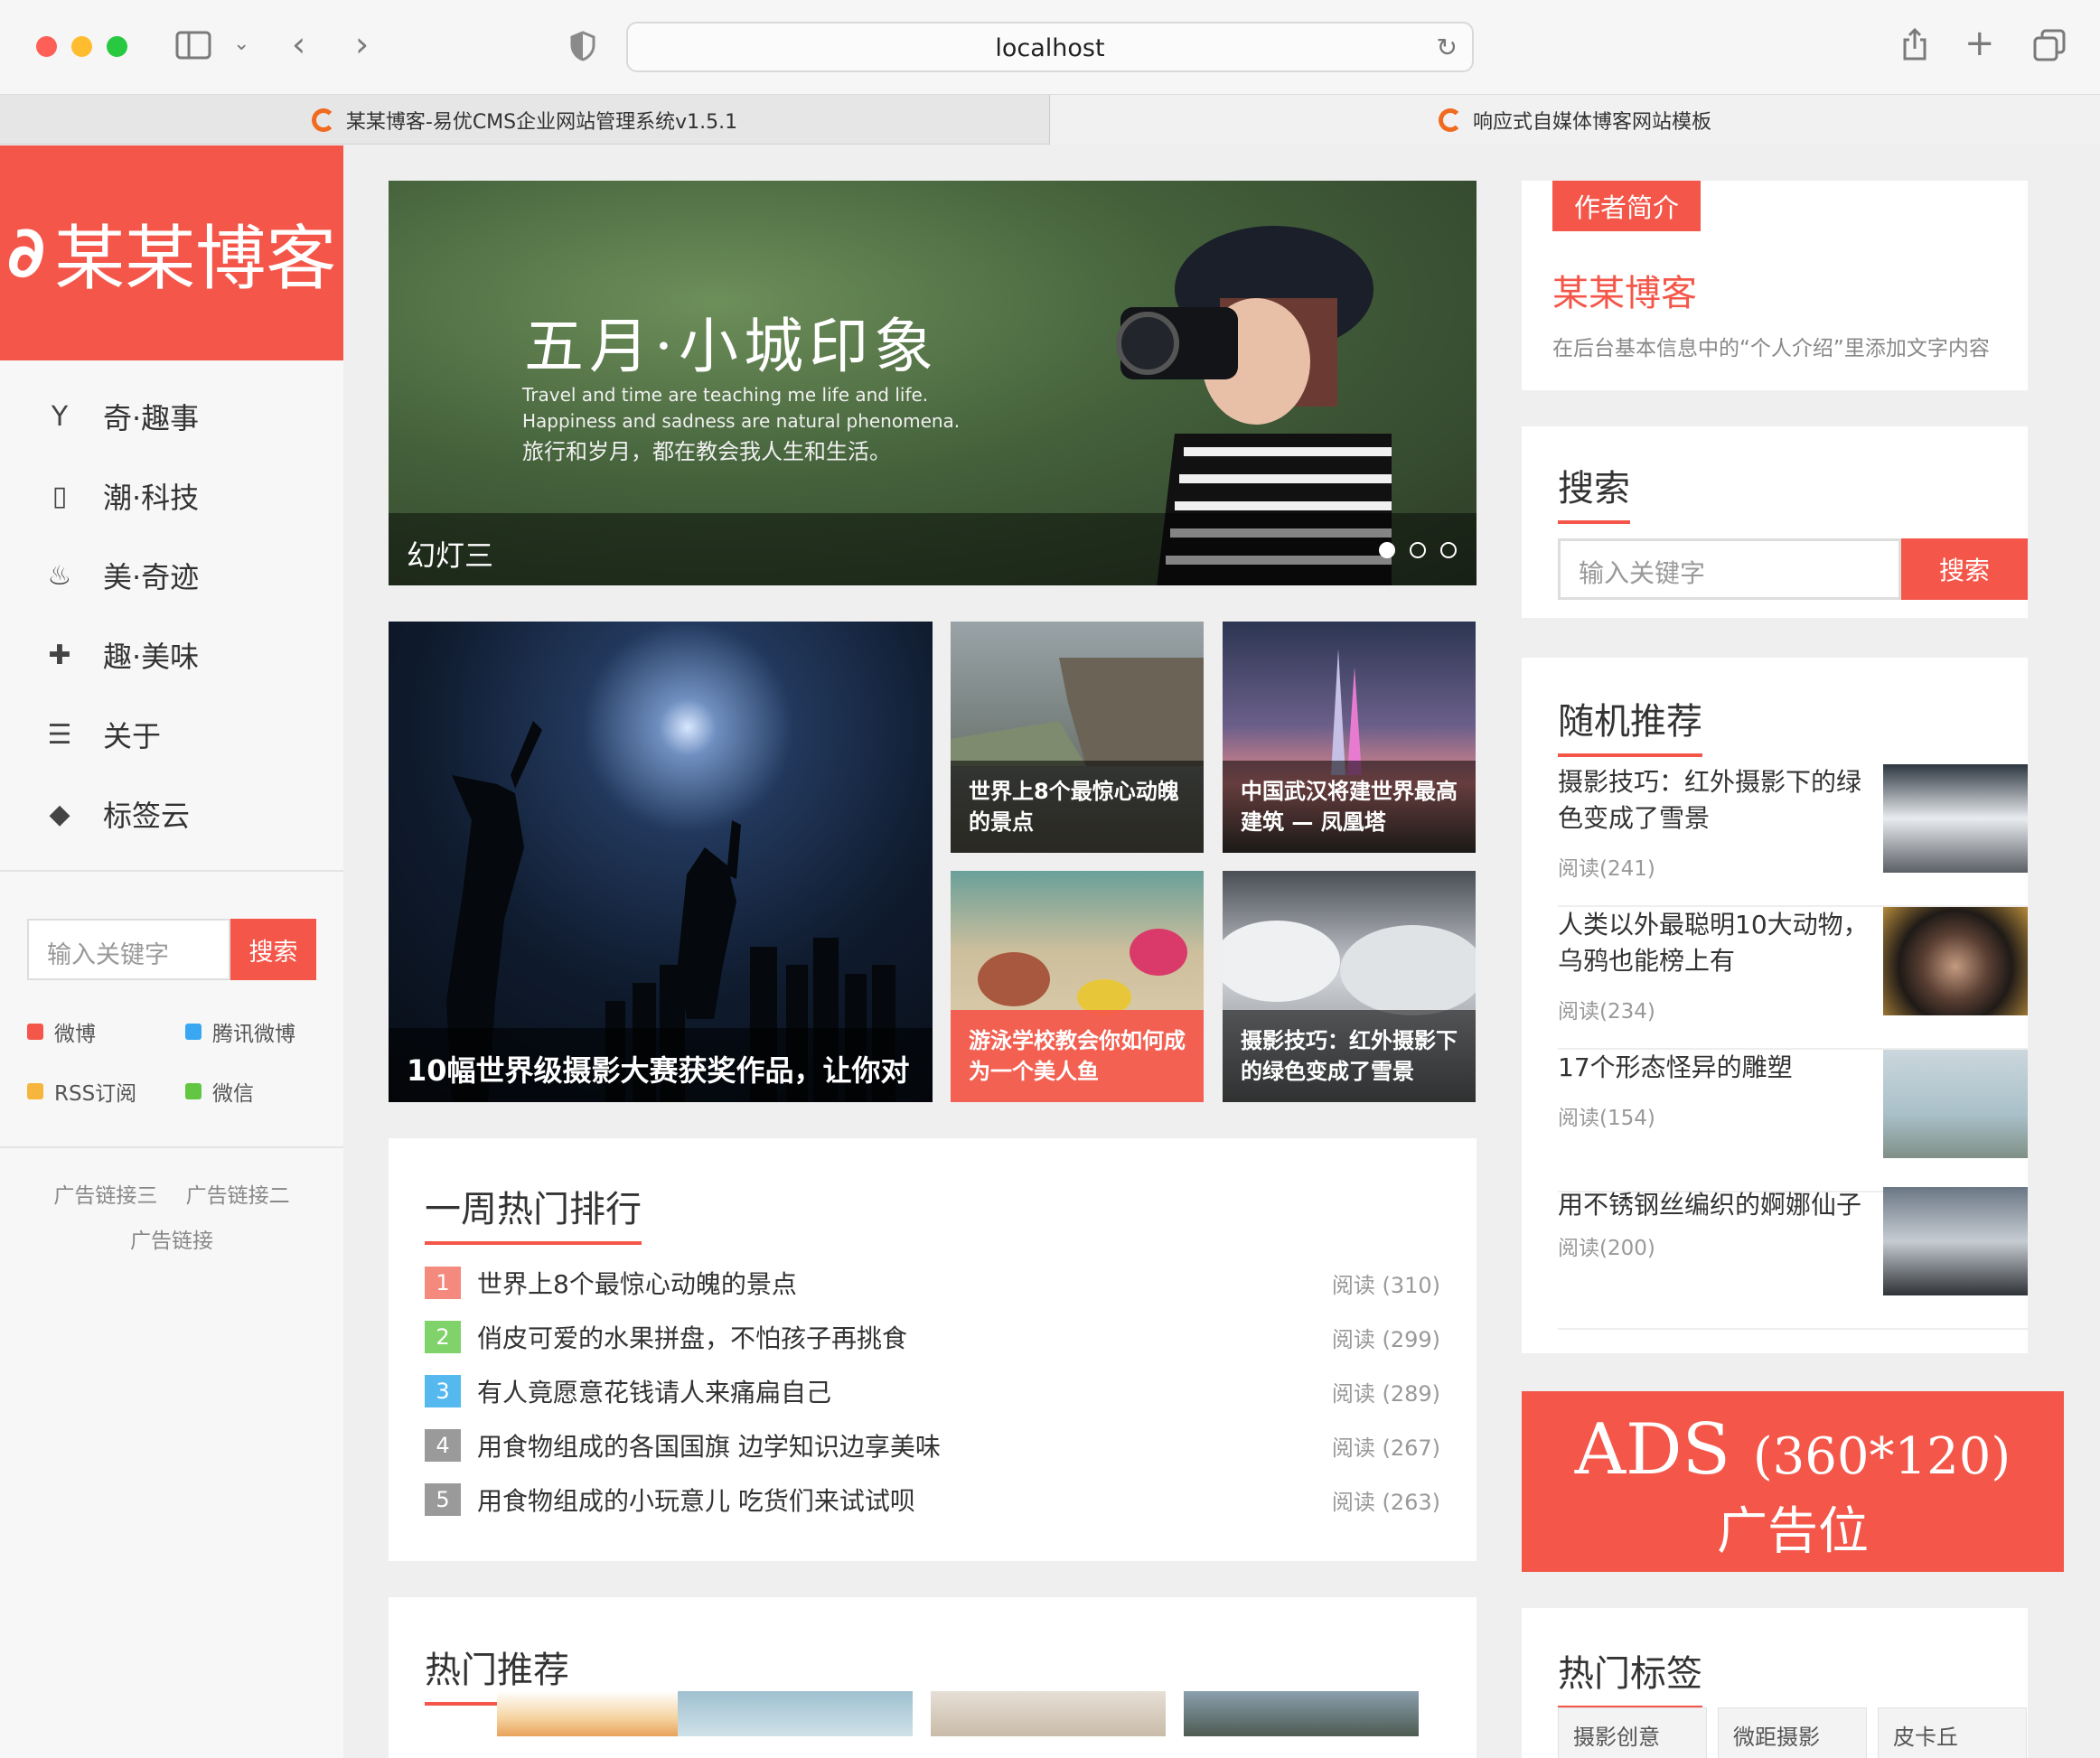  I want to click on featured-tile: 中国武汉将建世界最高建筑 — 凤凰塔, so click(1349, 737).